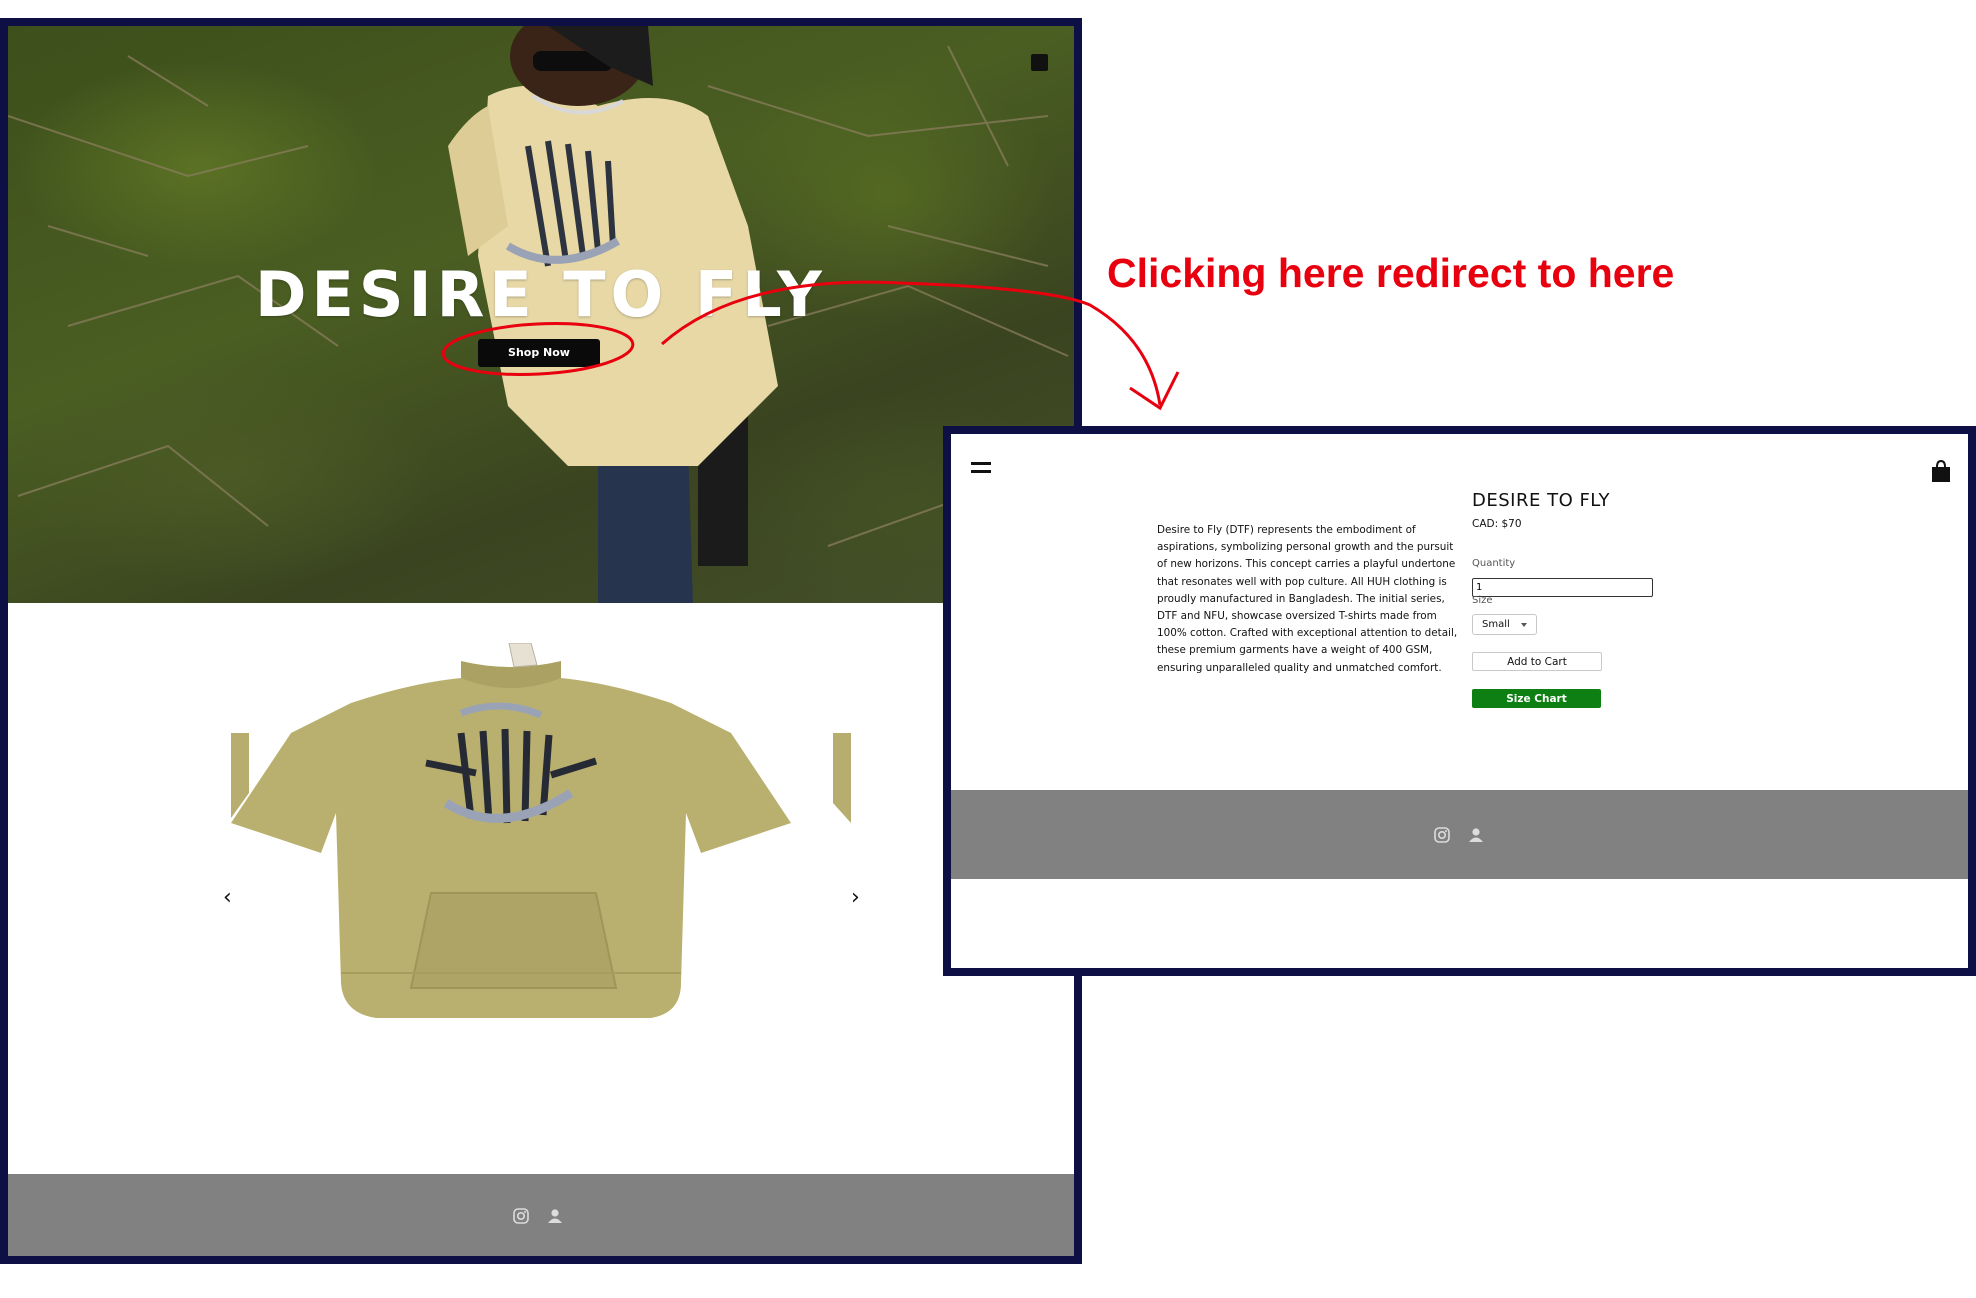  Describe the element at coordinates (613, 314) in the screenshot. I see `model-photo` at that location.